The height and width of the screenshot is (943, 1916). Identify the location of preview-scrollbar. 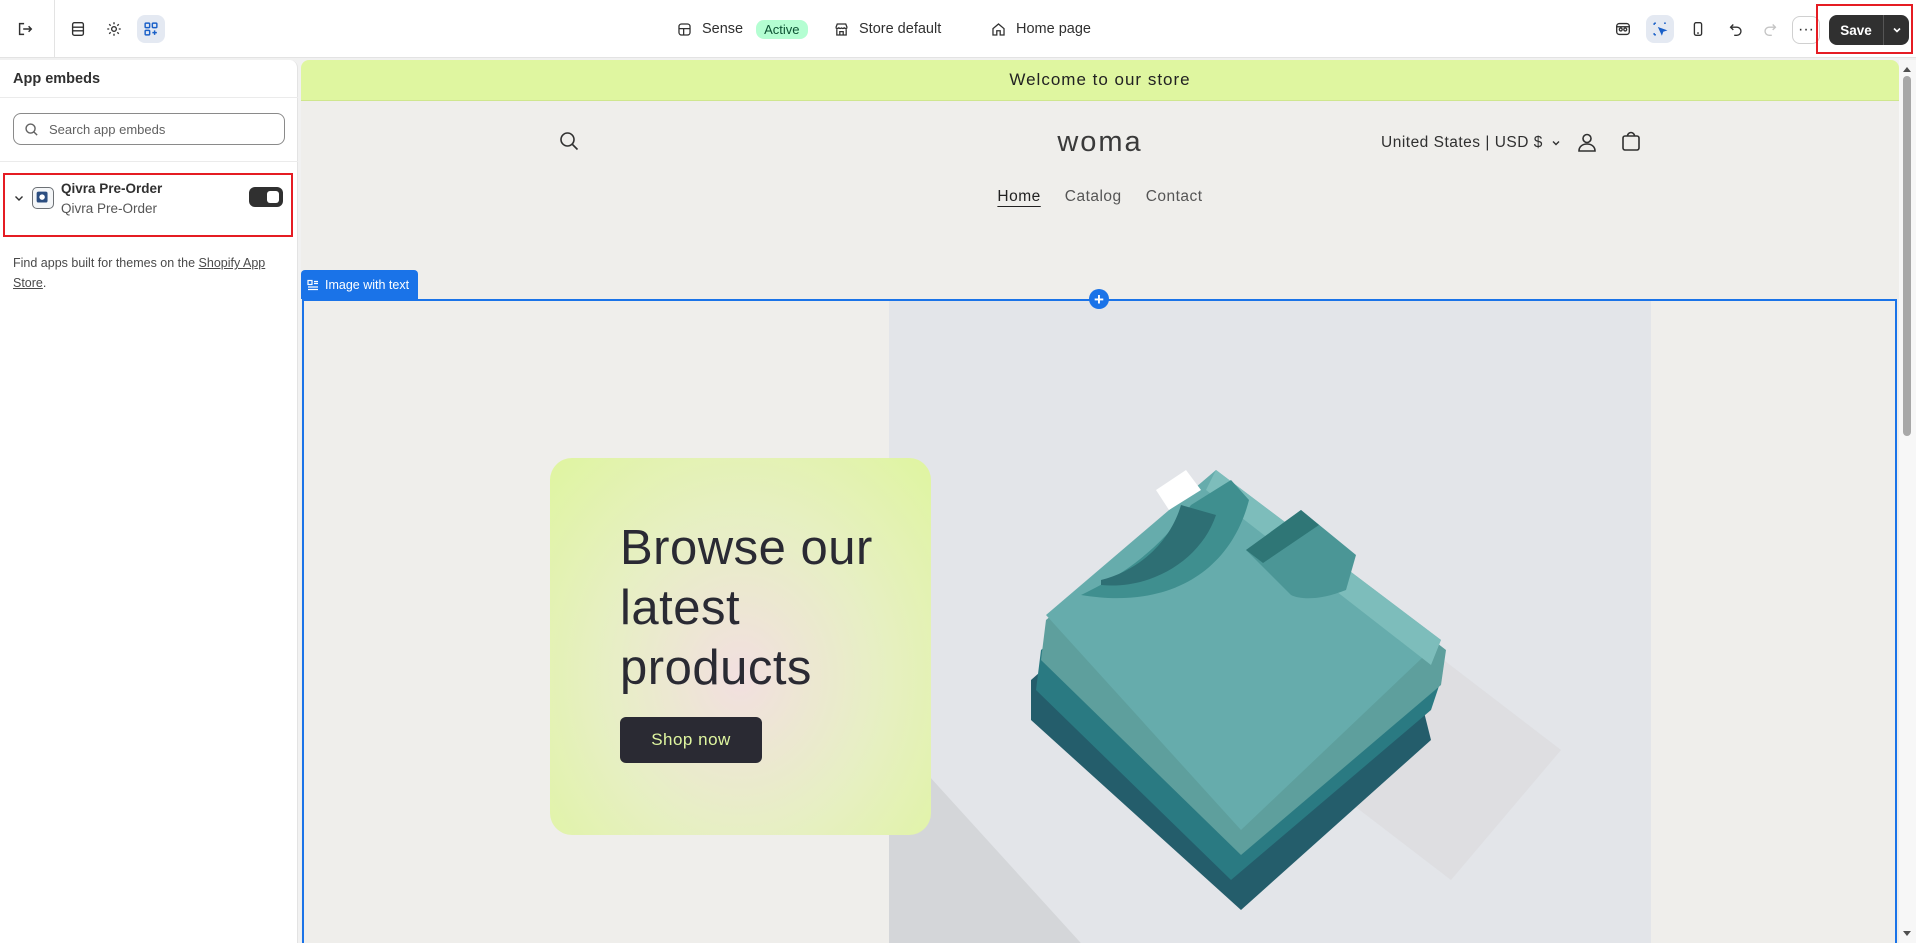
(1907, 501).